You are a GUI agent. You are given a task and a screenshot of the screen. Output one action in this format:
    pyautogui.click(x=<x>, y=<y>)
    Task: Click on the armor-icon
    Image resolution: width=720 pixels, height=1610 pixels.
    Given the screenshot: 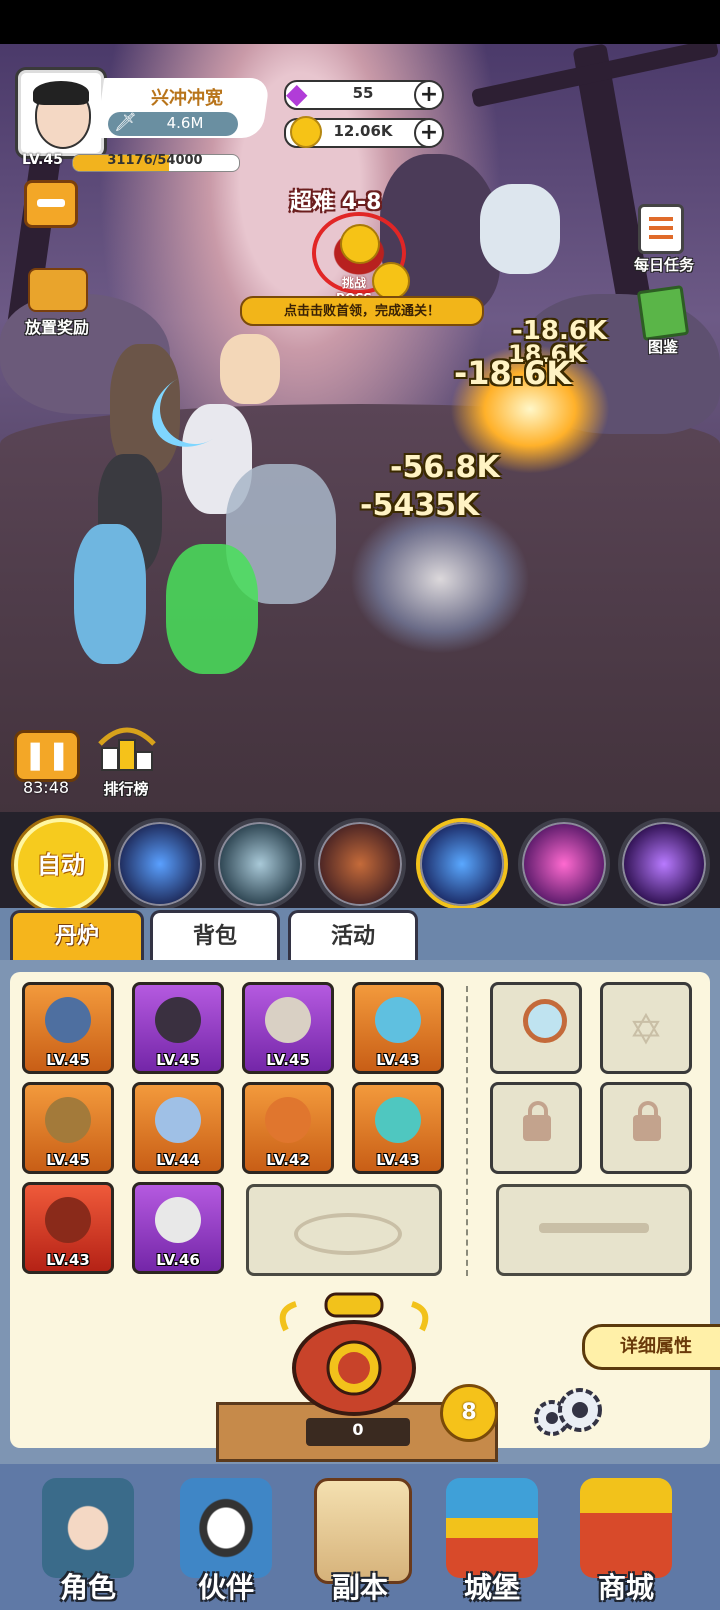 What is the action you would take?
    pyautogui.click(x=178, y=1020)
    